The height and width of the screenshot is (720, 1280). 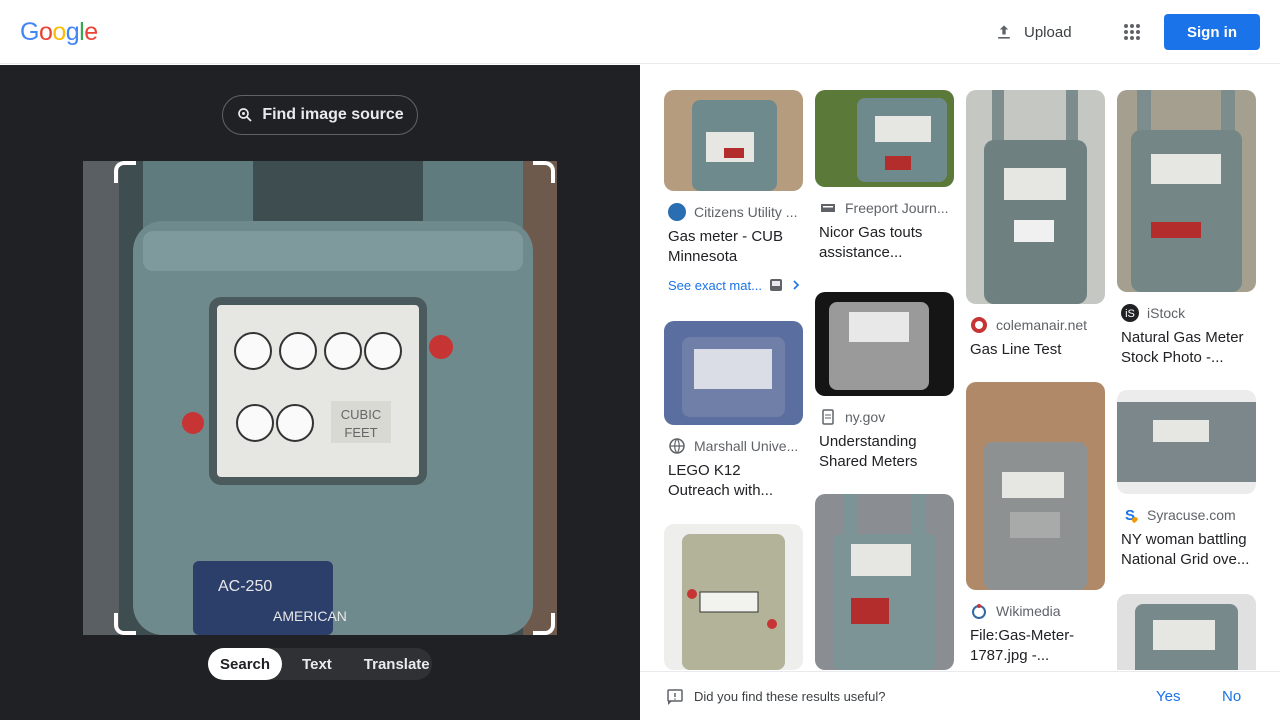 I want to click on colemanair-favicon-icon, so click(x=979, y=325).